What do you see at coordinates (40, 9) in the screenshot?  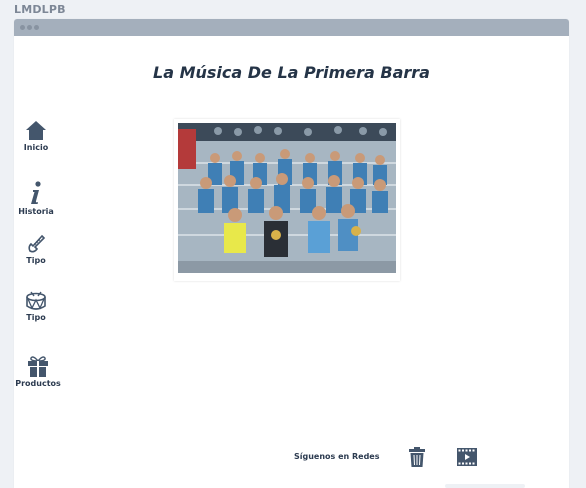 I see `app-title: LMDLPB` at bounding box center [40, 9].